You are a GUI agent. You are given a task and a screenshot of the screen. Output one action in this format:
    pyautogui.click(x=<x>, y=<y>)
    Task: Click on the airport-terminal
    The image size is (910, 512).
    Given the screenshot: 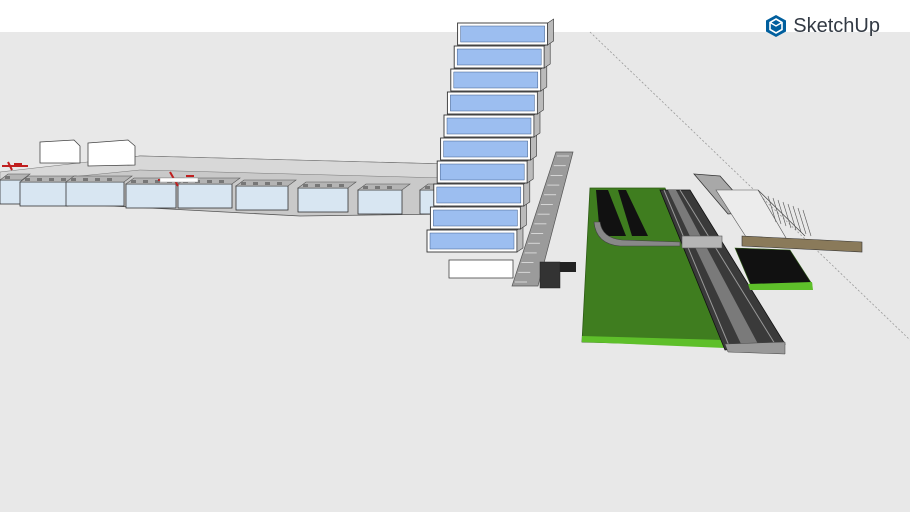 What is the action you would take?
    pyautogui.click(x=225, y=178)
    